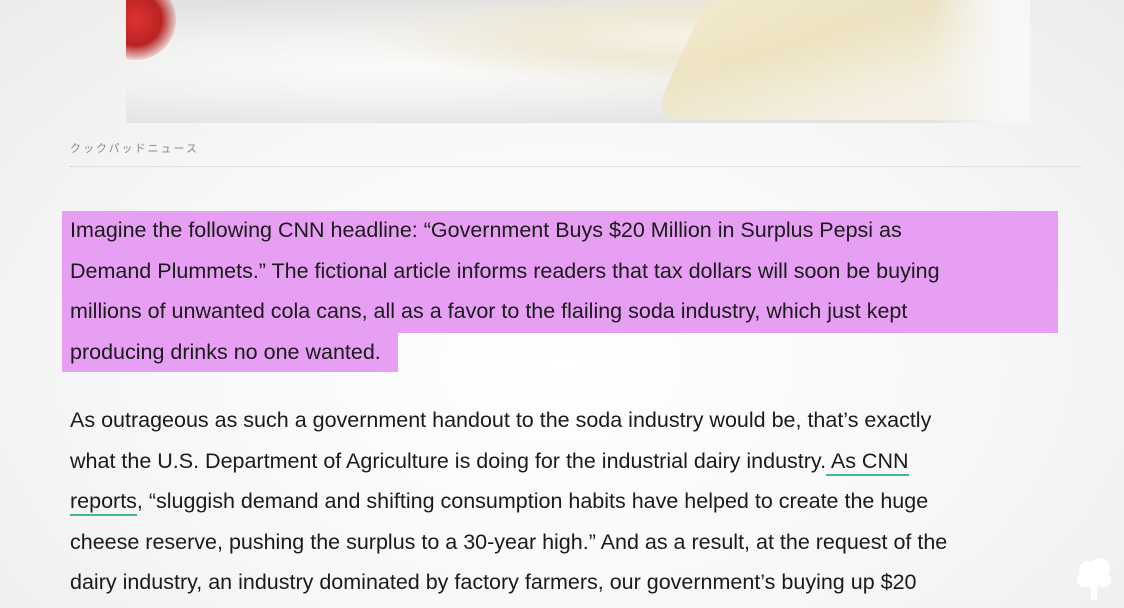  What do you see at coordinates (103, 502) in the screenshot?
I see `cnn-link-part2: reports` at bounding box center [103, 502].